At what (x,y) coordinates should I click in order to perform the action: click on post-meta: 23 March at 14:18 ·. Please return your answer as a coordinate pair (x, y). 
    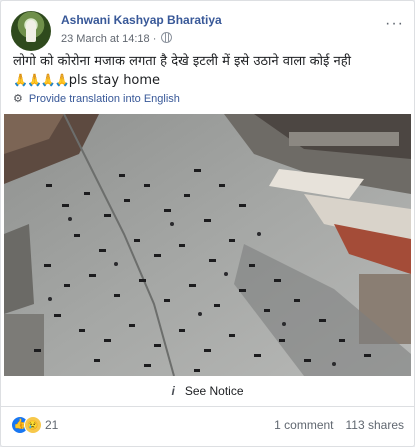
    Looking at the image, I should click on (117, 38).